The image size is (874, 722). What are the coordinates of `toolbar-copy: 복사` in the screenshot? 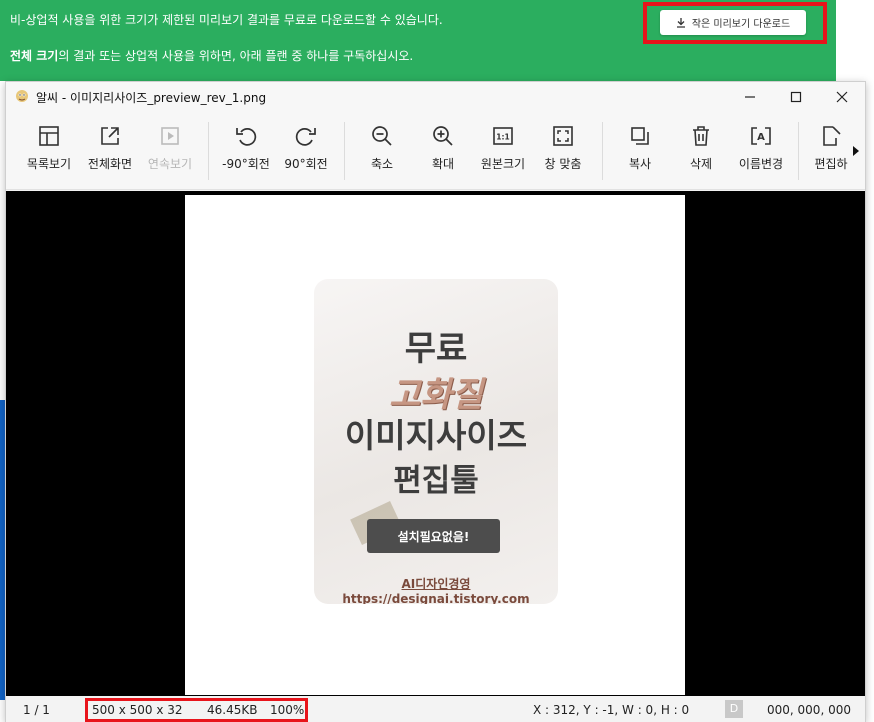 It's located at (640, 148).